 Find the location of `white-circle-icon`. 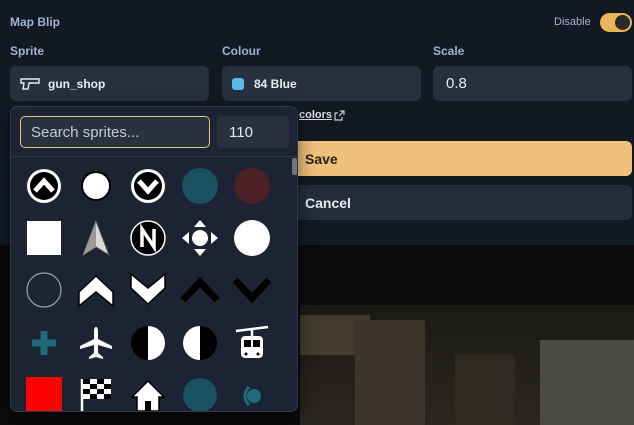

white-circle-icon is located at coordinates (96, 186).